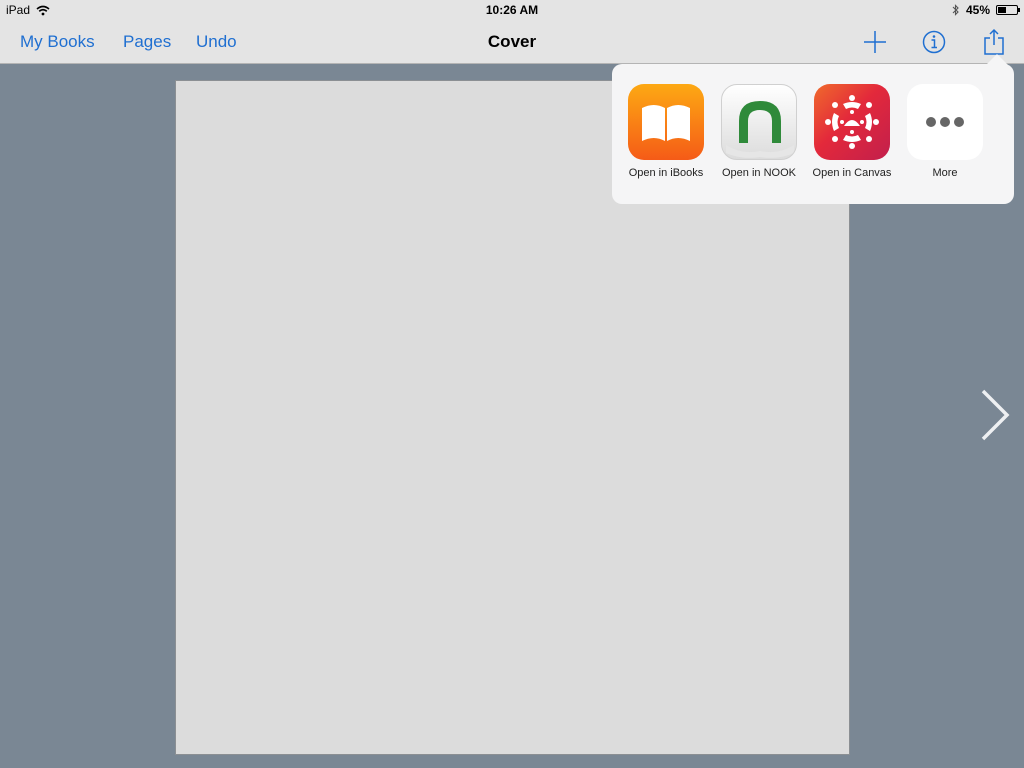  I want to click on plus-icon, so click(875, 42).